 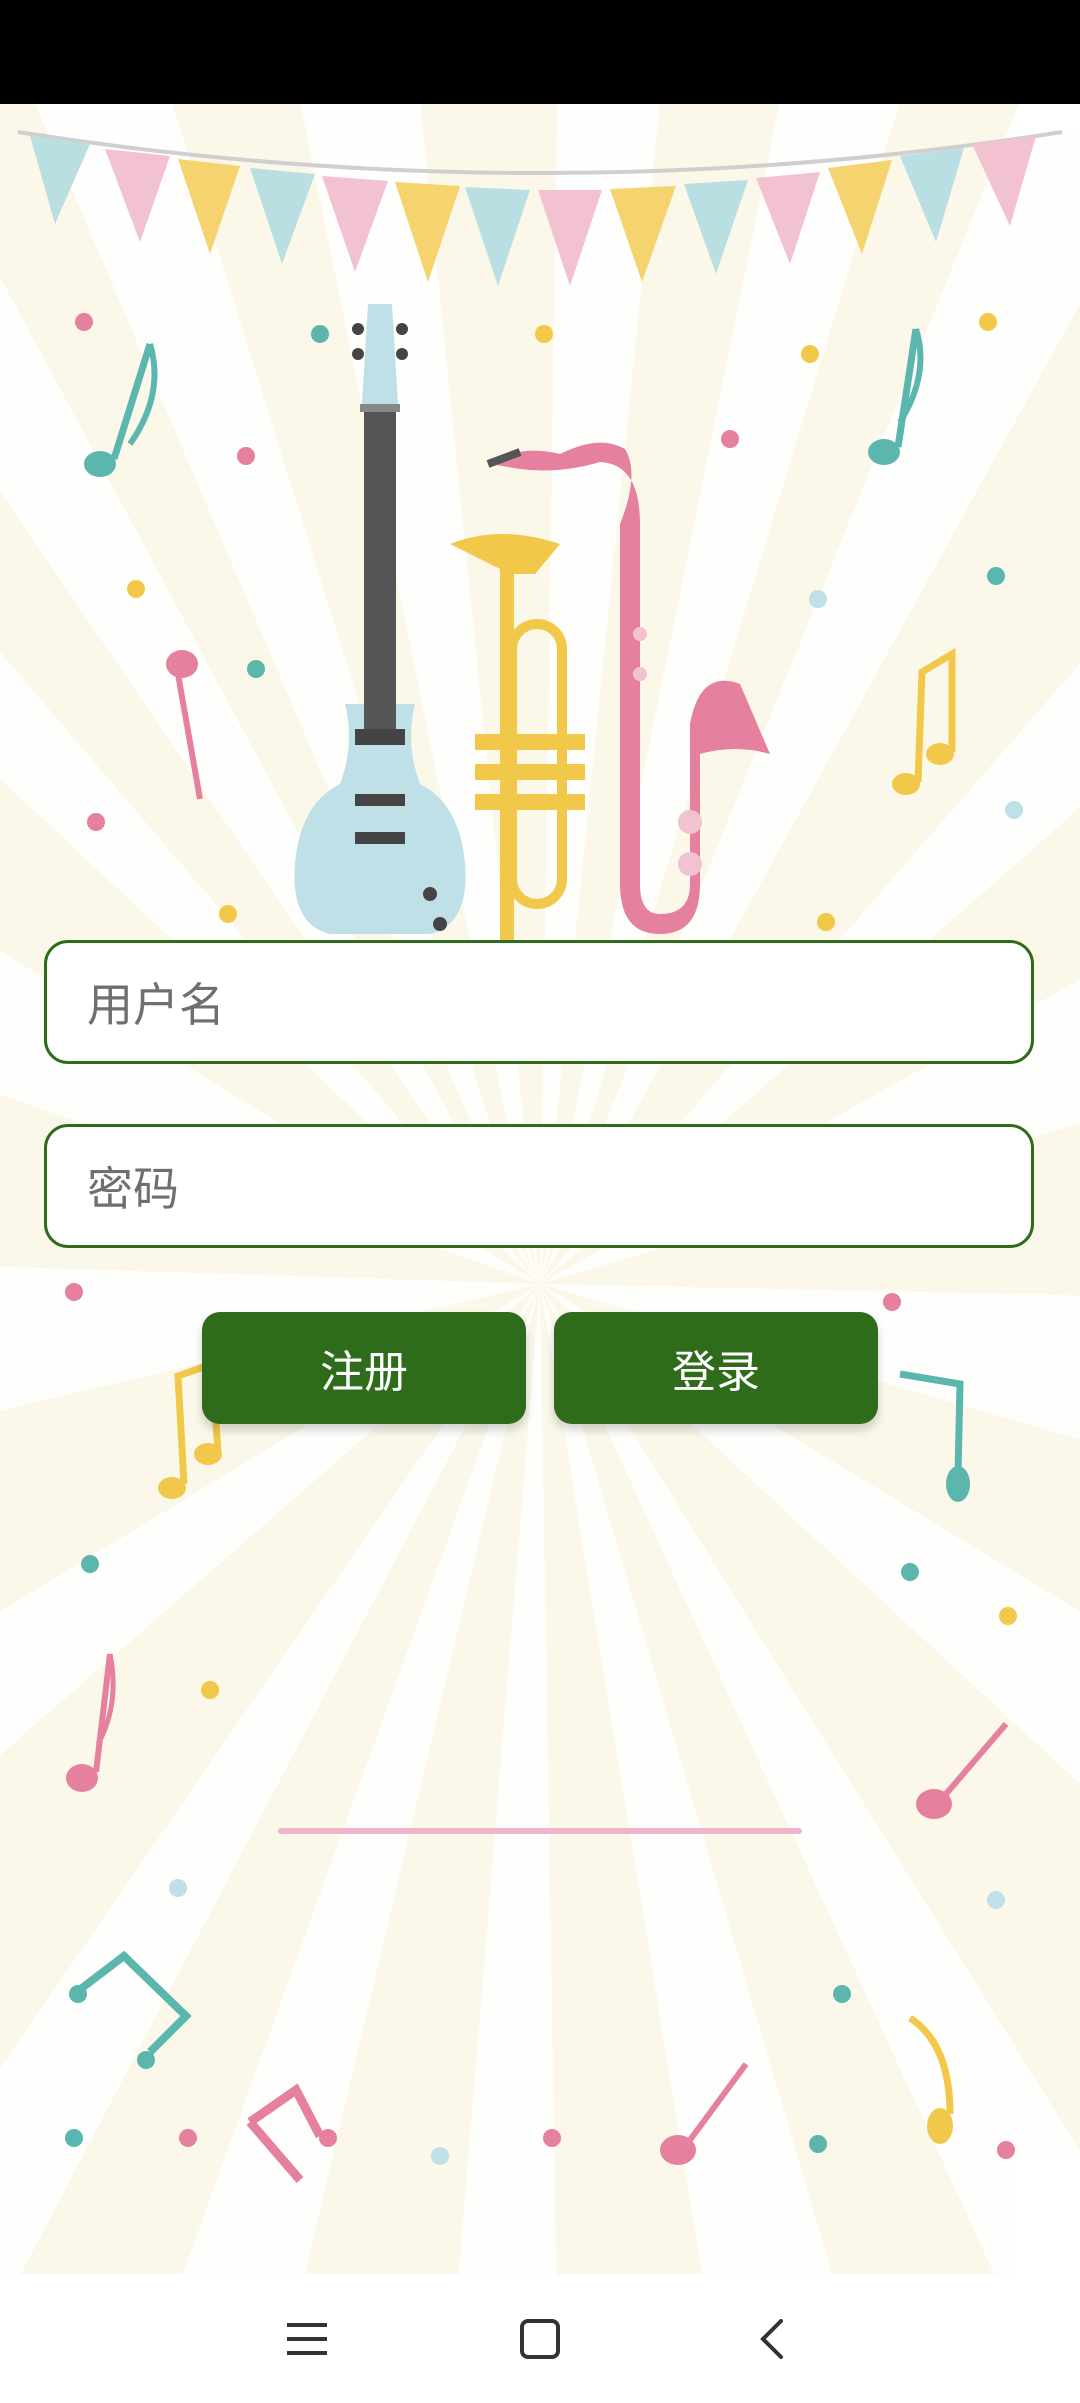 I want to click on note-pink-bottom-mid, so click(x=704, y=2113).